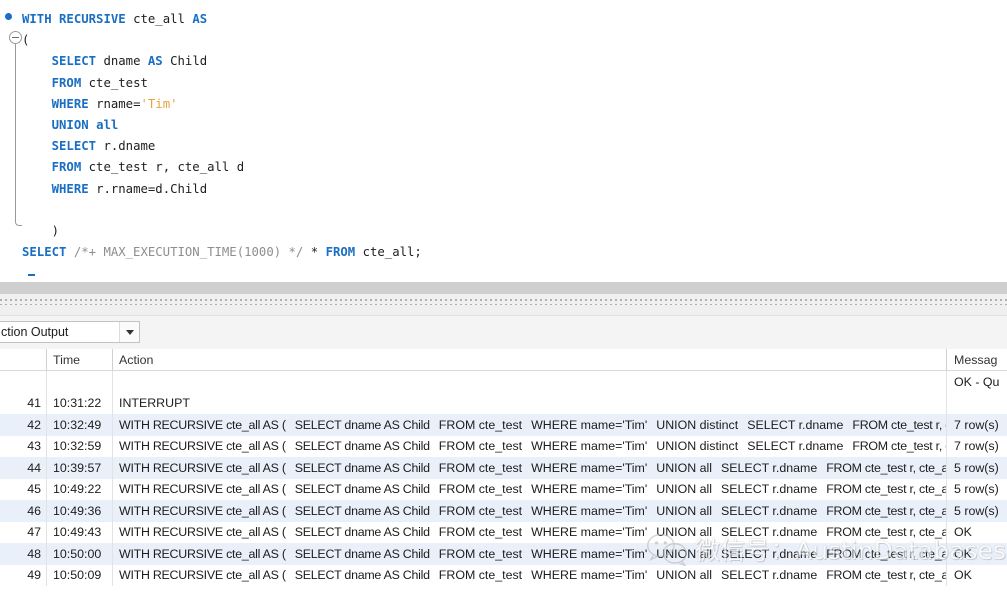 The image size is (1007, 592). I want to click on code-line: (, so click(514, 40).